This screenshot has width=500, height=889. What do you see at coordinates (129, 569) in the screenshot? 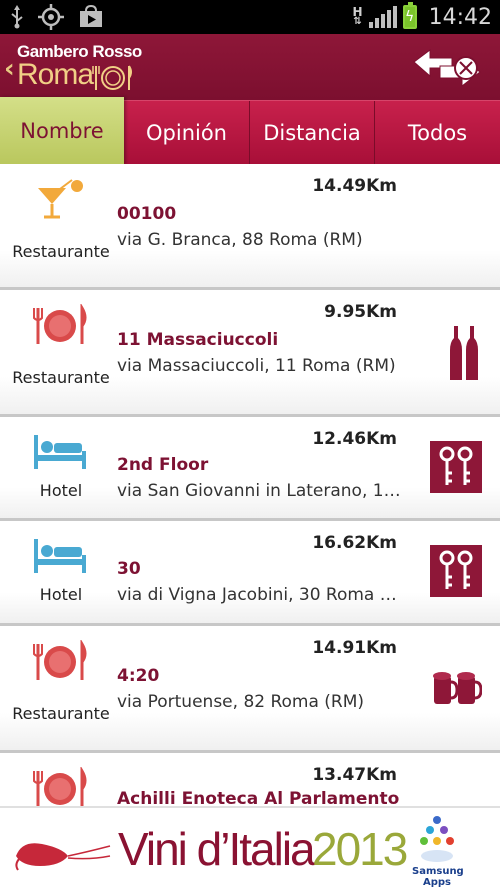
I see `place-name: 30` at bounding box center [129, 569].